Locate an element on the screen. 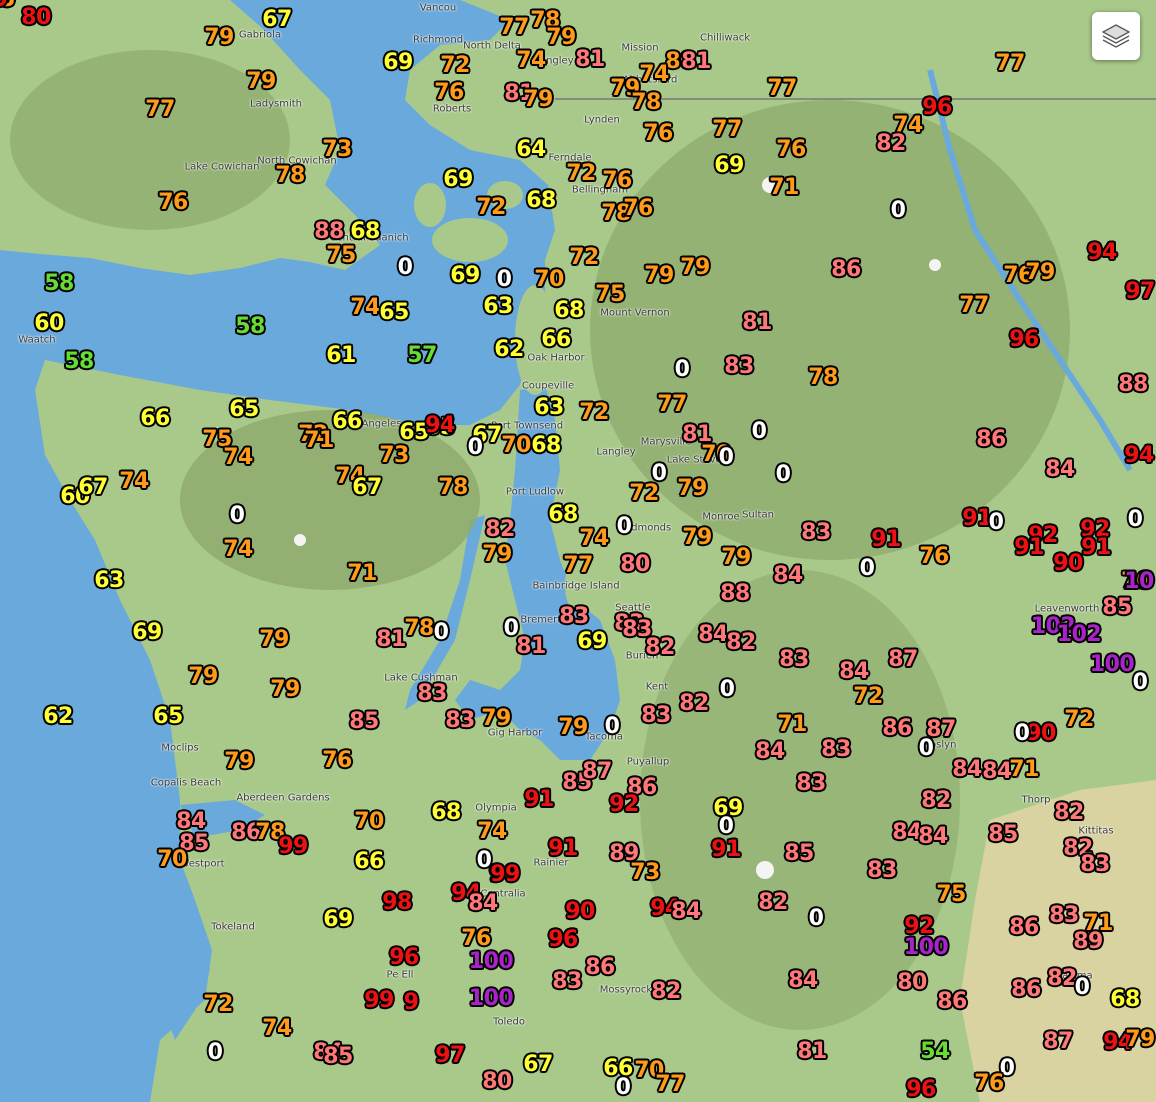 Image resolution: width=1156 pixels, height=1102 pixels. temperature-marker: 90 is located at coordinates (1041, 734).